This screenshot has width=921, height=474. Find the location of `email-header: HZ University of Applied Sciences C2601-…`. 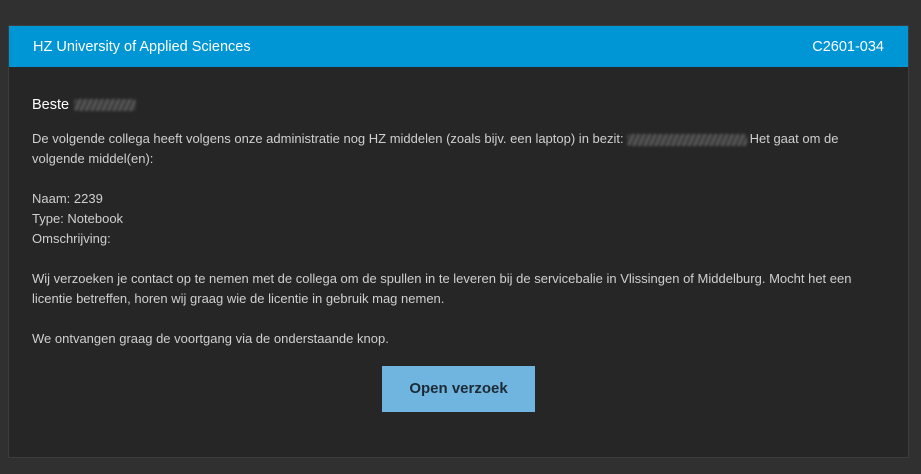

email-header: HZ University of Applied Sciences C2601-… is located at coordinates (458, 46).